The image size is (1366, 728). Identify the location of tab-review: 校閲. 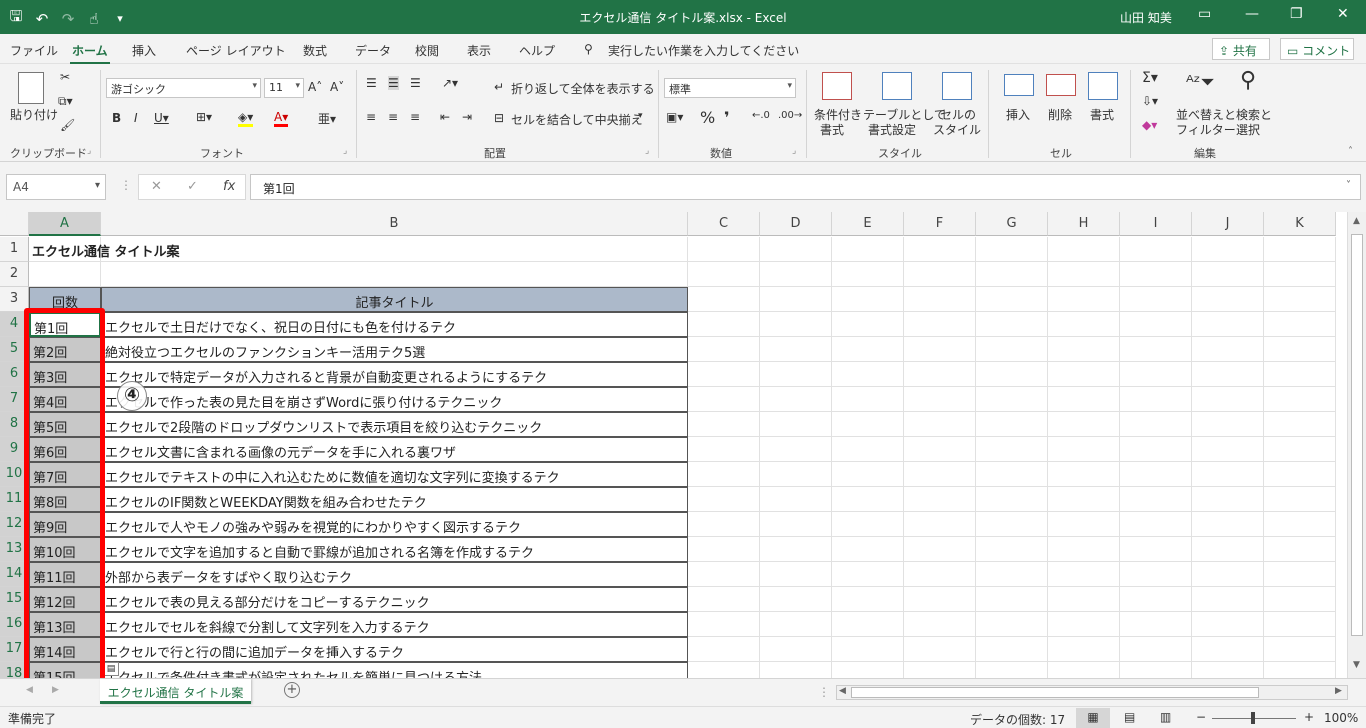
(427, 50).